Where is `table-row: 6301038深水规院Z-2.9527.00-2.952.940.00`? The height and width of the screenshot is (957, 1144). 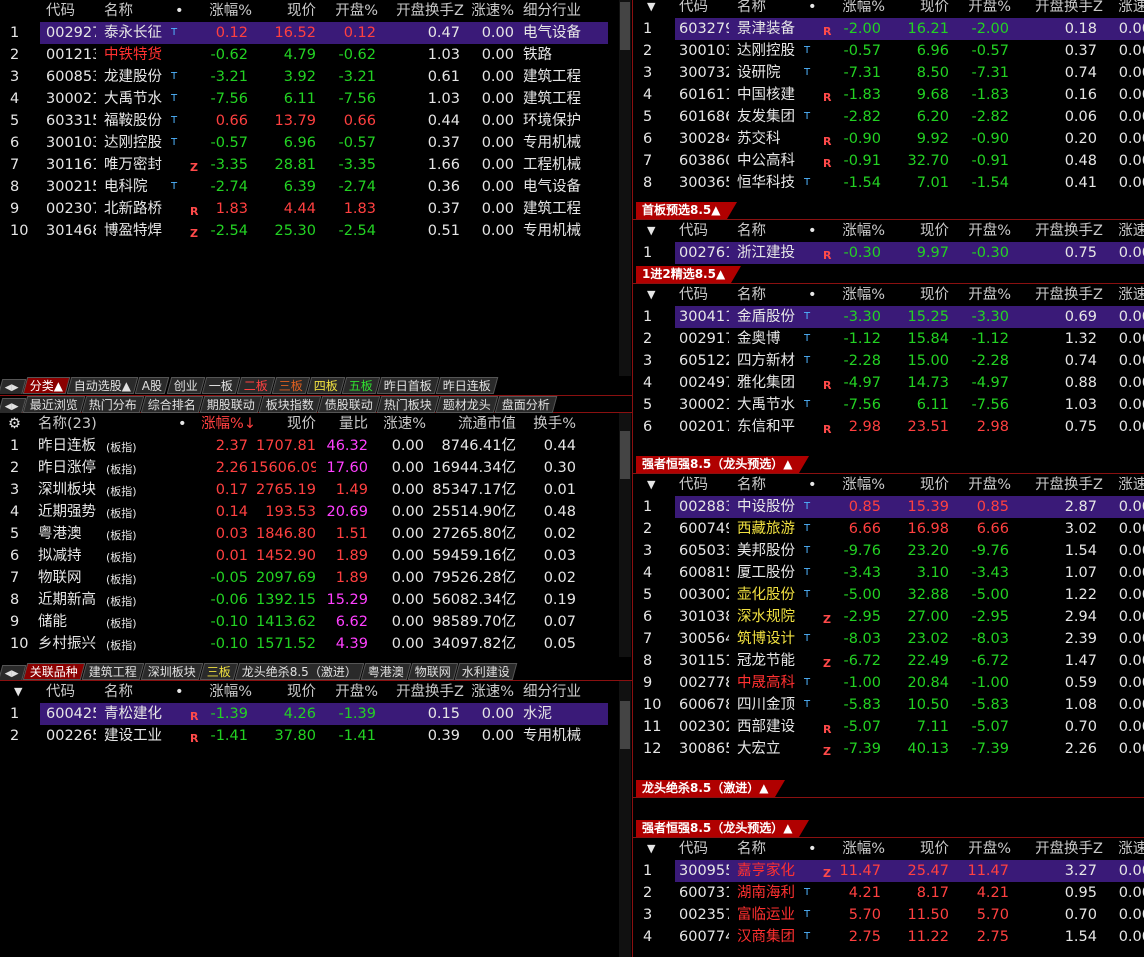 table-row: 6301038深水规院Z-2.9527.00-2.952.940.00 is located at coordinates (888, 617).